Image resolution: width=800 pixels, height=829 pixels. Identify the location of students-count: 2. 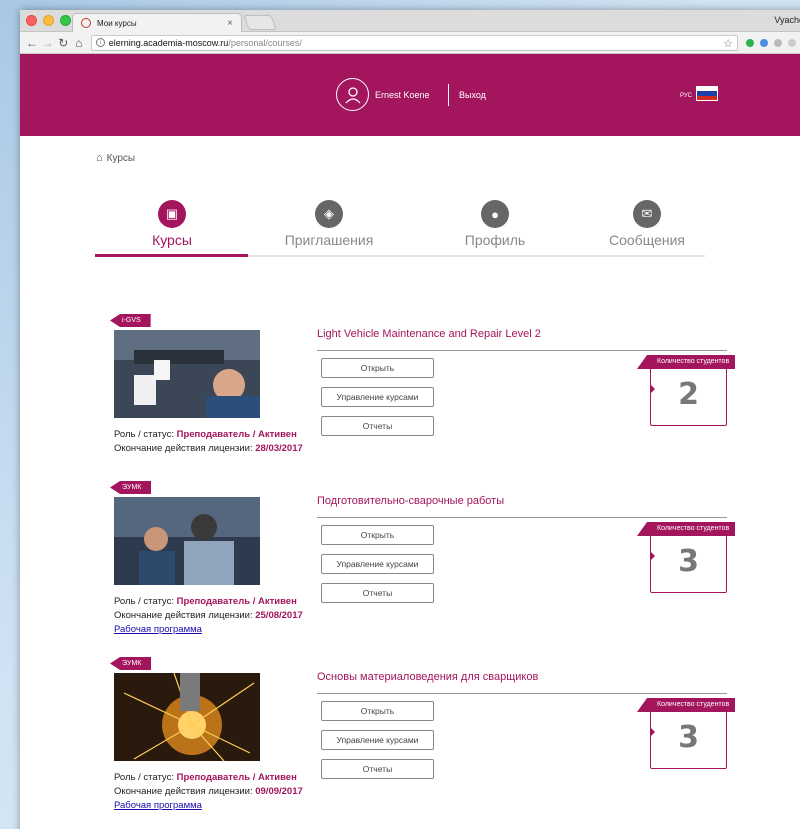
(688, 394).